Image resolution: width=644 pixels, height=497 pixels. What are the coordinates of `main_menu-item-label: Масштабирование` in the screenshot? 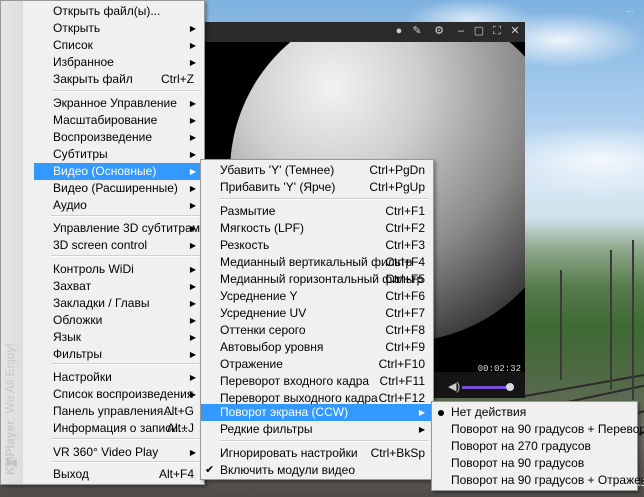 It's located at (105, 120).